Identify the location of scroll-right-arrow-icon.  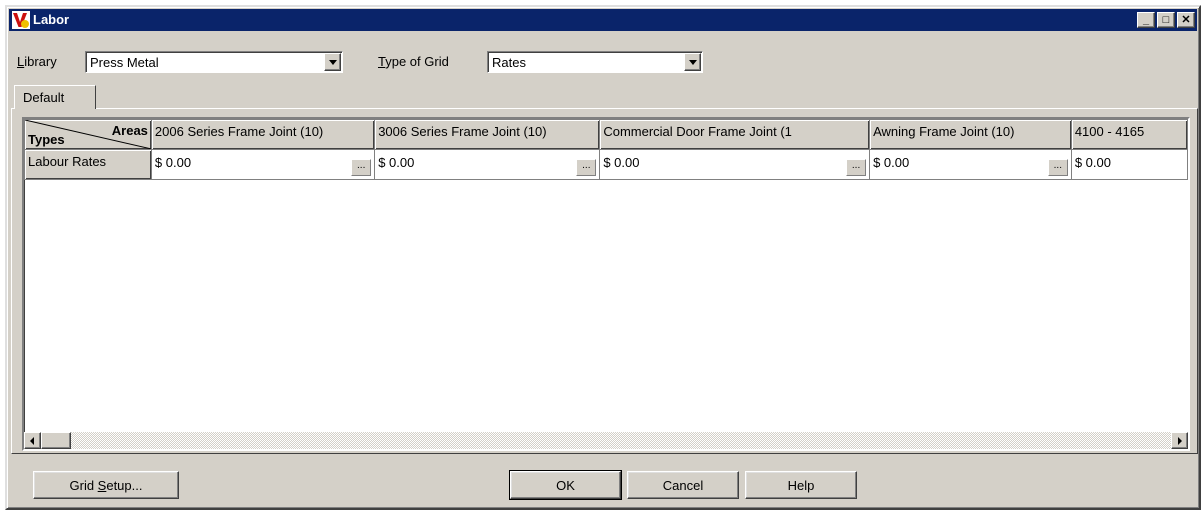
(1179, 440).